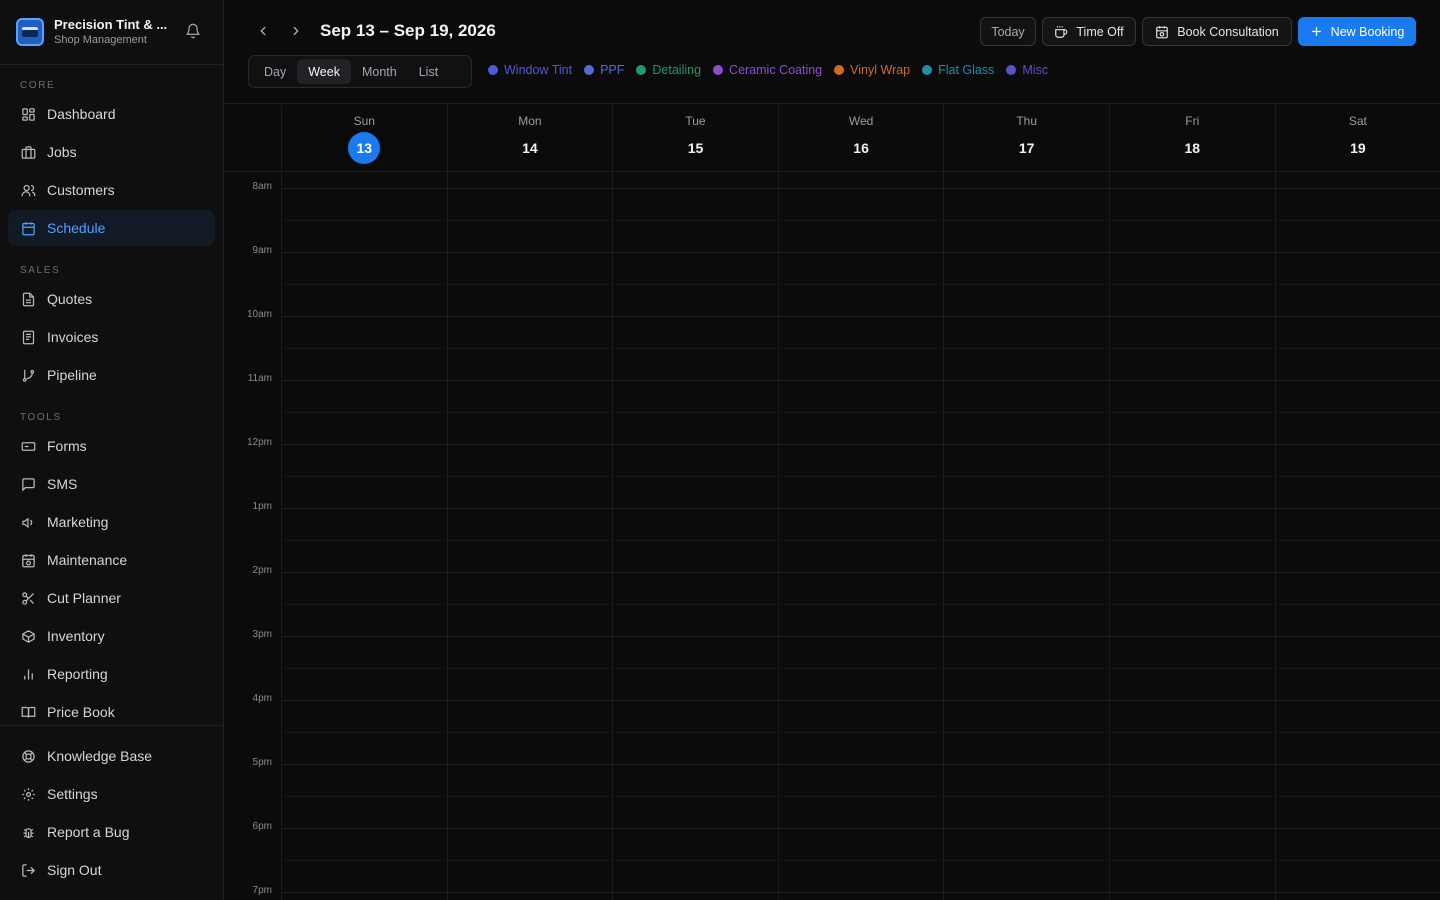 The height and width of the screenshot is (900, 1440). Describe the element at coordinates (1027, 121) in the screenshot. I see `day-name: Thu` at that location.